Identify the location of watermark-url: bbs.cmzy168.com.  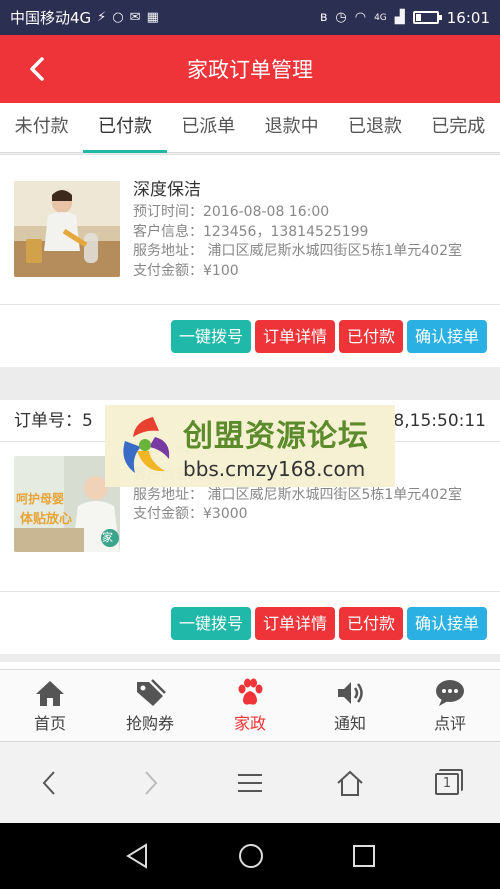
(274, 469).